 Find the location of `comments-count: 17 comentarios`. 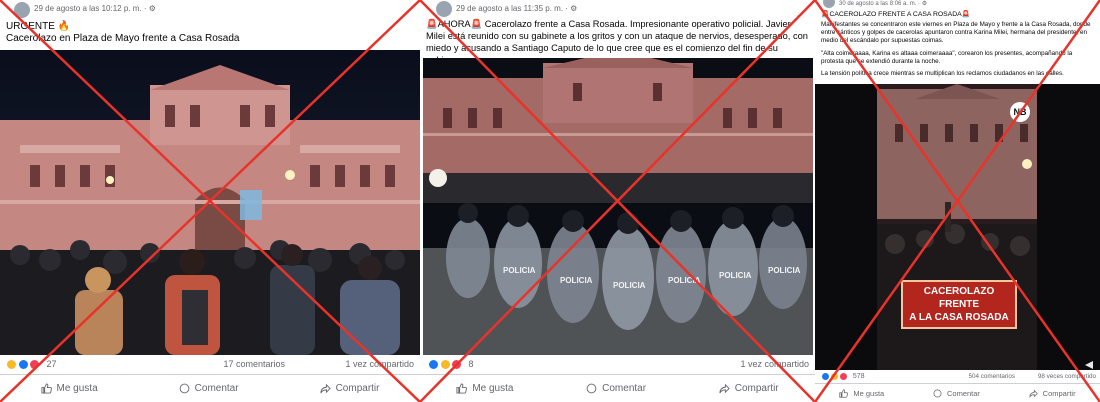

comments-count: 17 comentarios is located at coordinates (254, 364).